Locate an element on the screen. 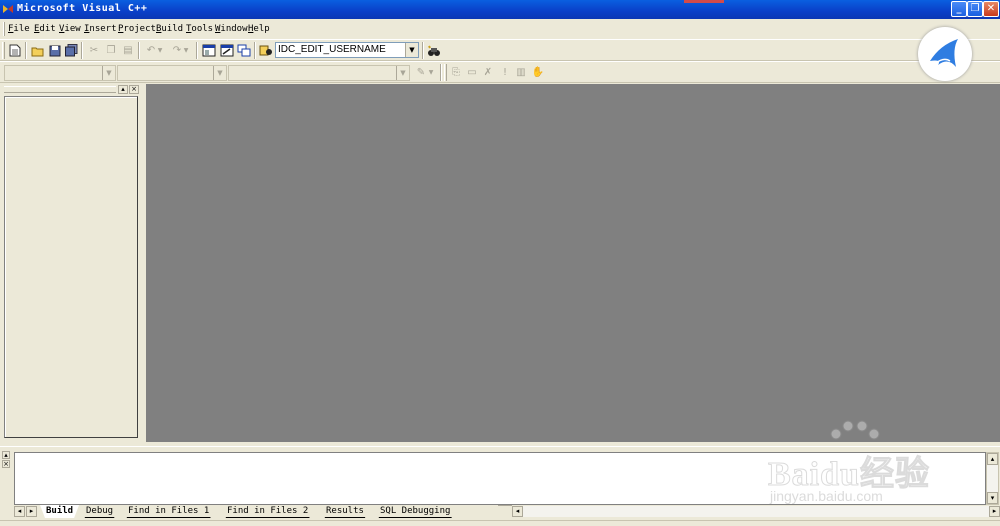 The width and height of the screenshot is (1000, 526). bird-logo is located at coordinates (945, 54).